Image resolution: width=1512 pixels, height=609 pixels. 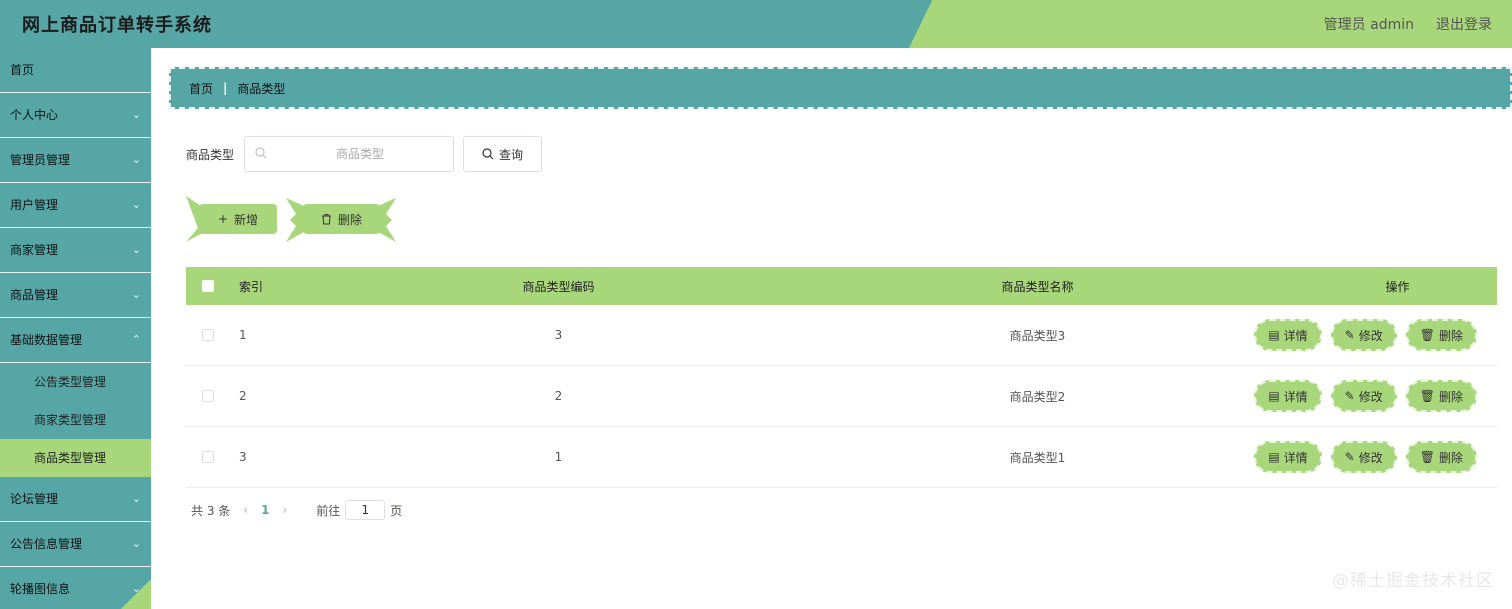 I want to click on sidebar-item-admin-management: 管理员管理 ⌄, so click(x=75, y=160).